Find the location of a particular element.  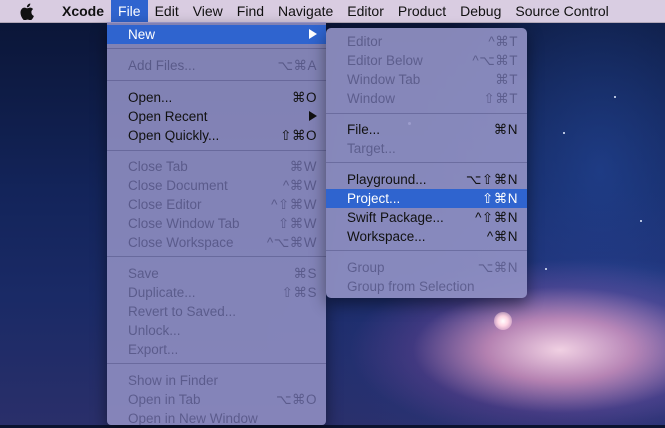

menu-item-shortcut: ^⌘N is located at coordinates (502, 236).